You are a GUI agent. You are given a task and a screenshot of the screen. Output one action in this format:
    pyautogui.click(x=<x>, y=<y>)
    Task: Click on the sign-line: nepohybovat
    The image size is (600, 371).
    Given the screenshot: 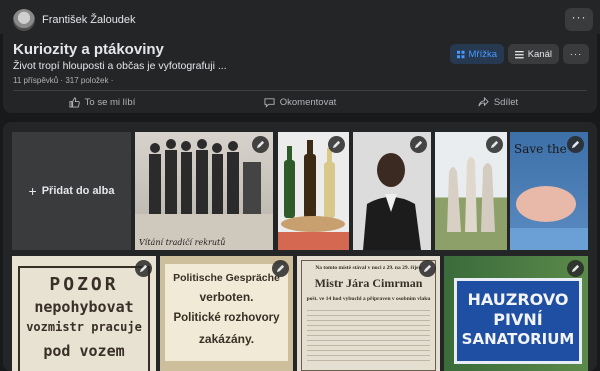 What is the action you would take?
    pyautogui.click(x=84, y=307)
    